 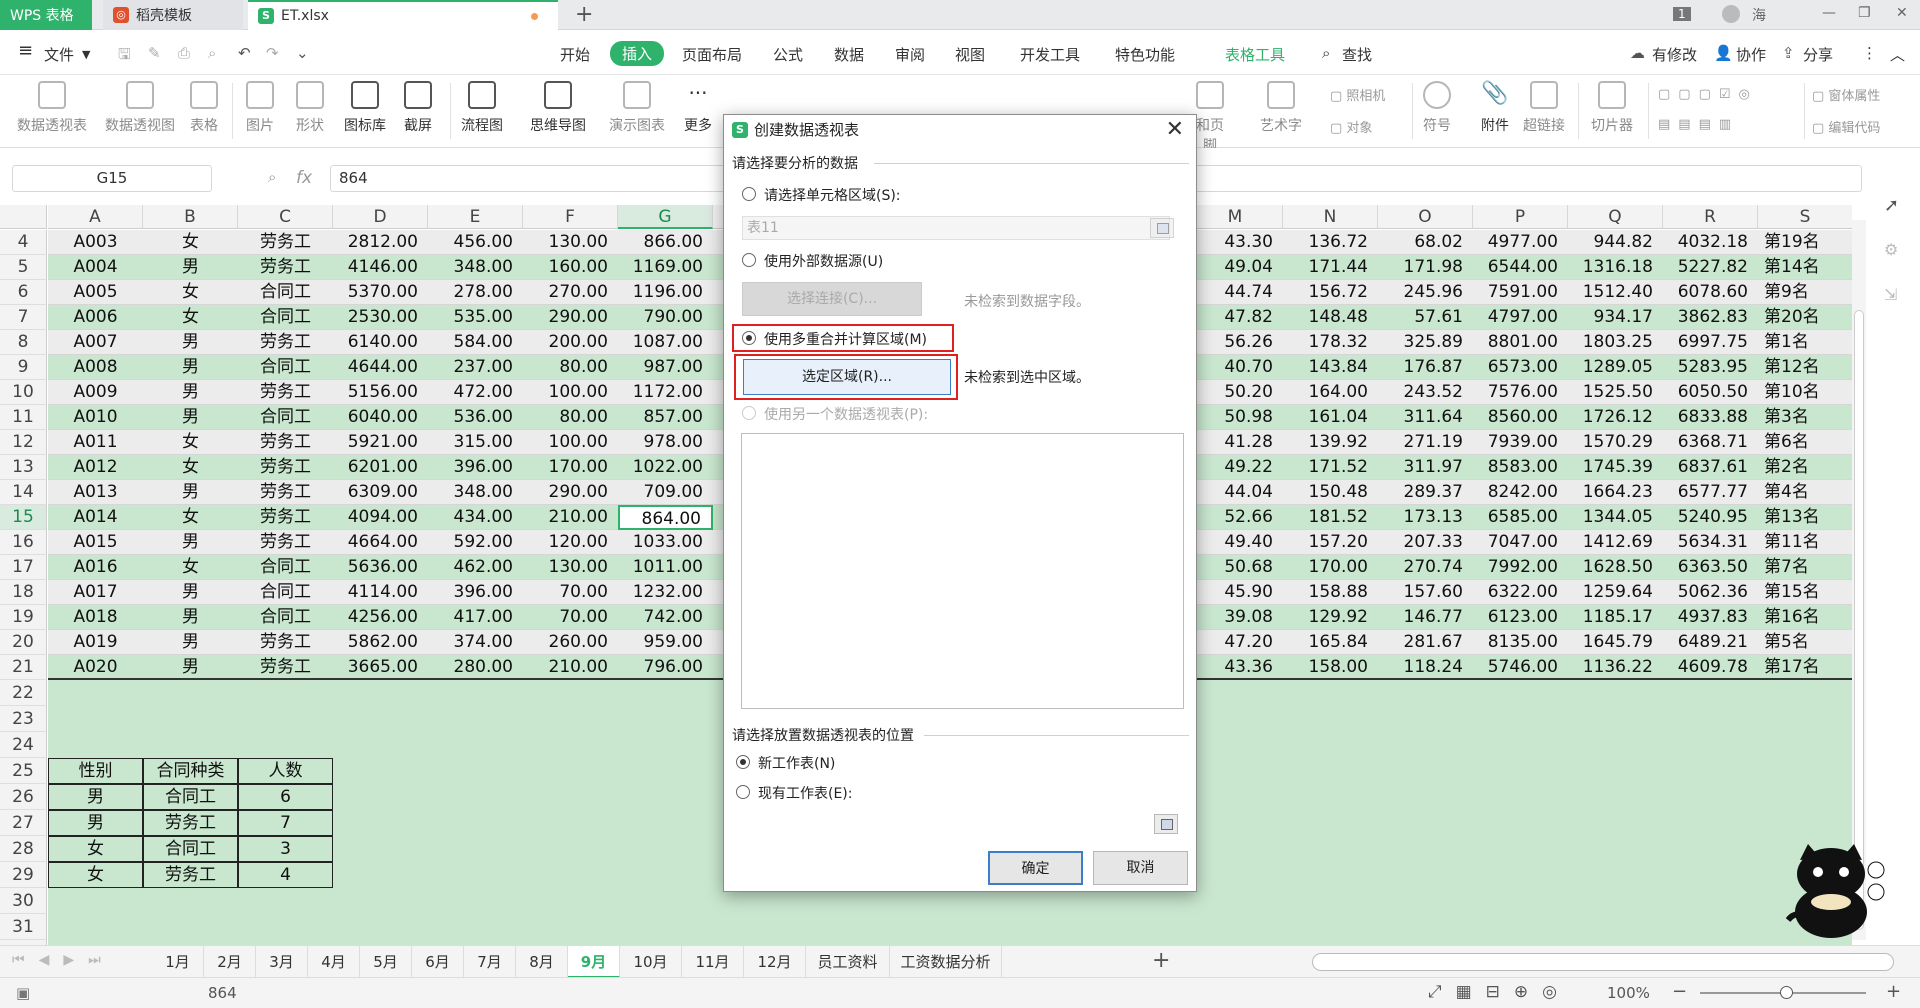 I want to click on table-cell: 6837.61, so click(x=1710, y=467).